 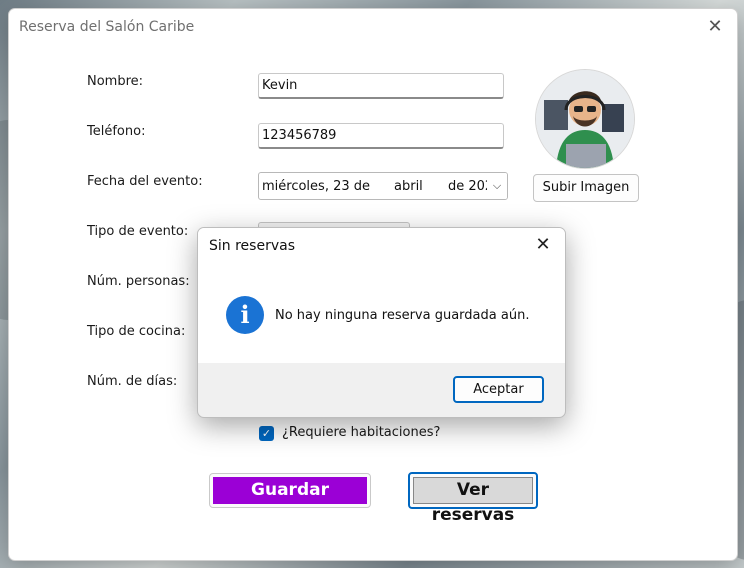 What do you see at coordinates (381, 86) in the screenshot?
I see `nombre-input: Kevin` at bounding box center [381, 86].